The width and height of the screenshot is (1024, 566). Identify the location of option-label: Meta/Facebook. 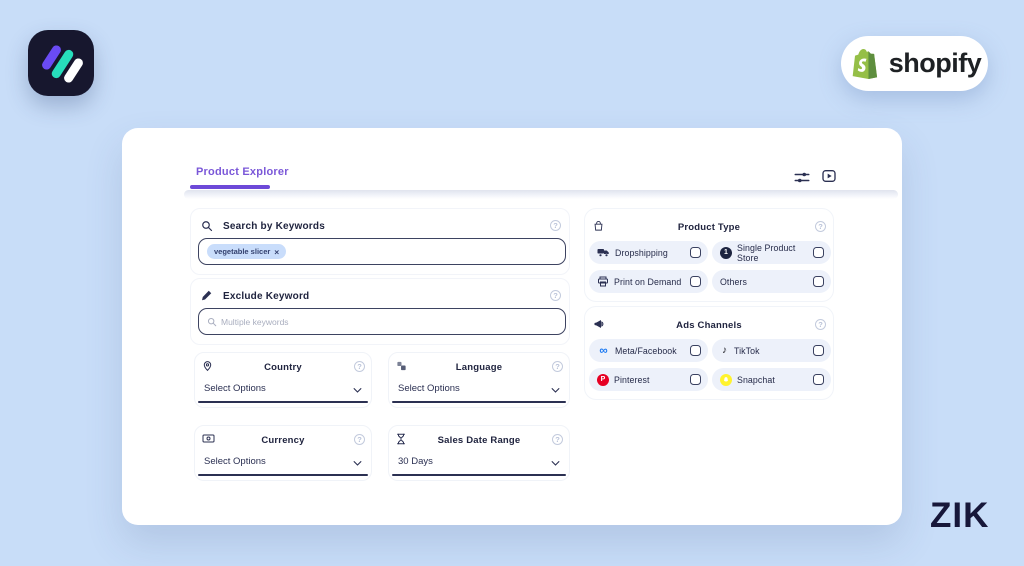
(646, 350).